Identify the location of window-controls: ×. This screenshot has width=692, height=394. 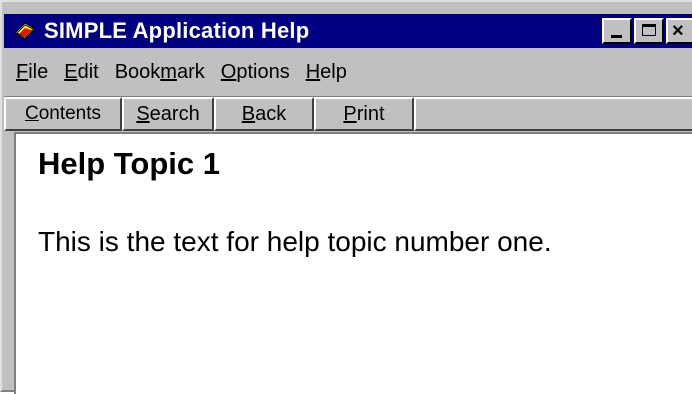
(647, 31).